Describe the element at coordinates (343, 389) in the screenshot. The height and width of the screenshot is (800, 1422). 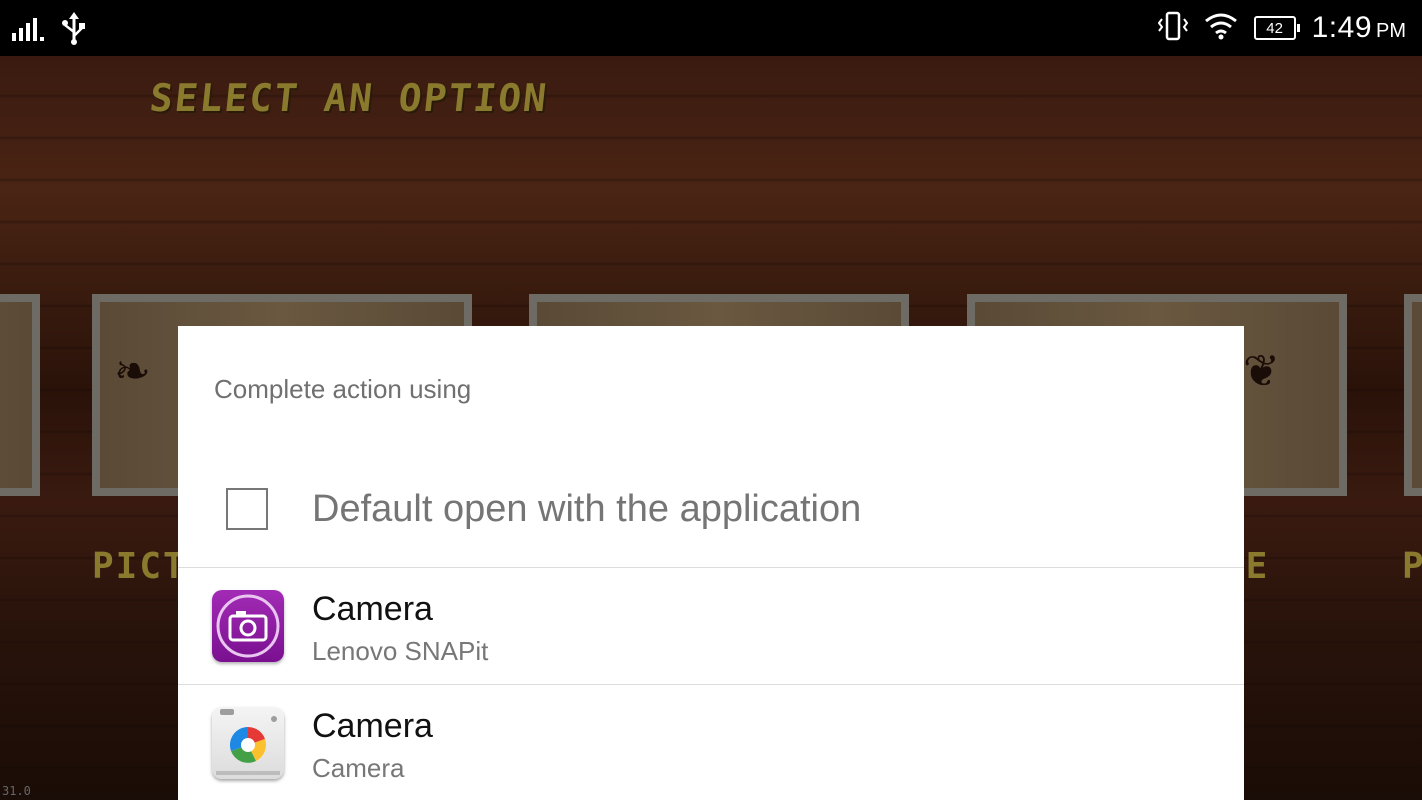
I see `dialog-title: Complete action using` at that location.